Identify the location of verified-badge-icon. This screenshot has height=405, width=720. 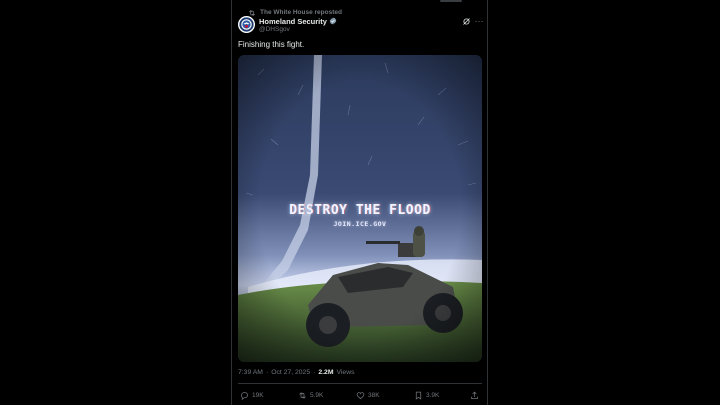
(333, 21).